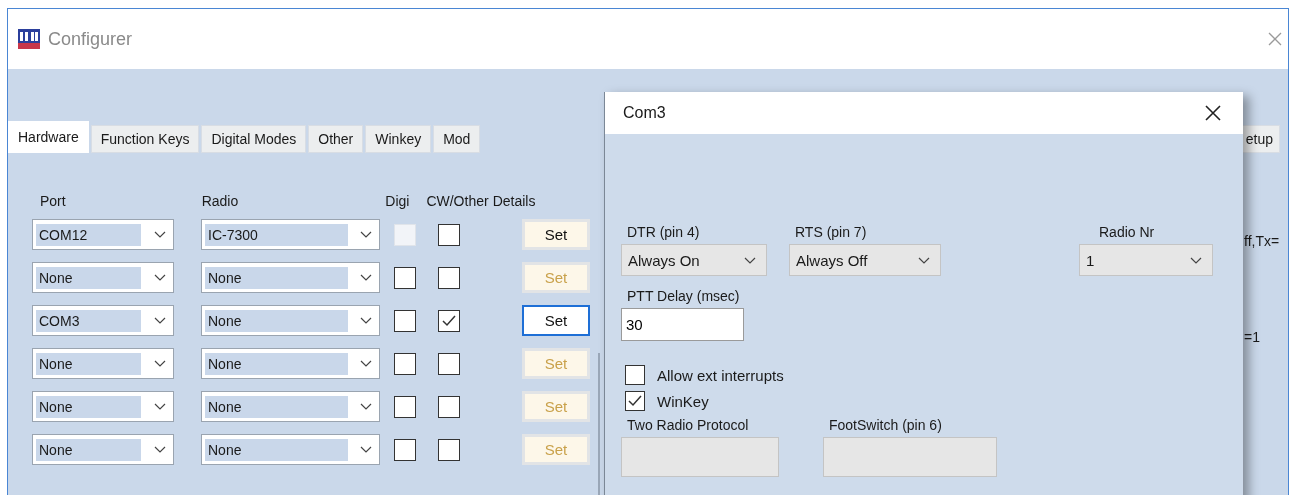  What do you see at coordinates (103, 234) in the screenshot?
I see `port-dropdown: COM12` at bounding box center [103, 234].